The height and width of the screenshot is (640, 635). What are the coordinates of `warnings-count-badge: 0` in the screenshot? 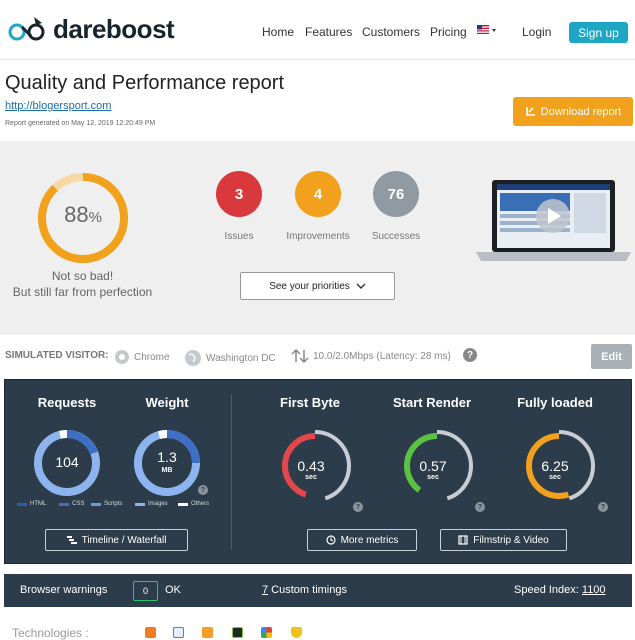 It's located at (145, 591).